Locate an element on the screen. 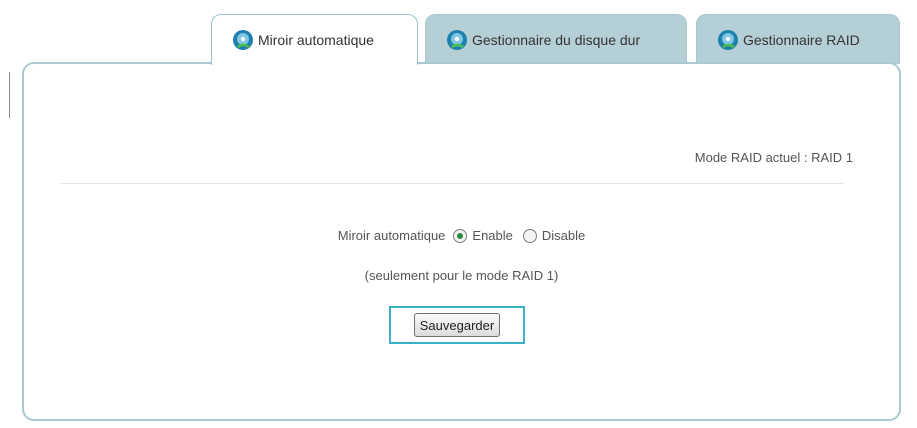 The image size is (917, 428). tab-label: Gestionnaire RAID is located at coordinates (801, 39).